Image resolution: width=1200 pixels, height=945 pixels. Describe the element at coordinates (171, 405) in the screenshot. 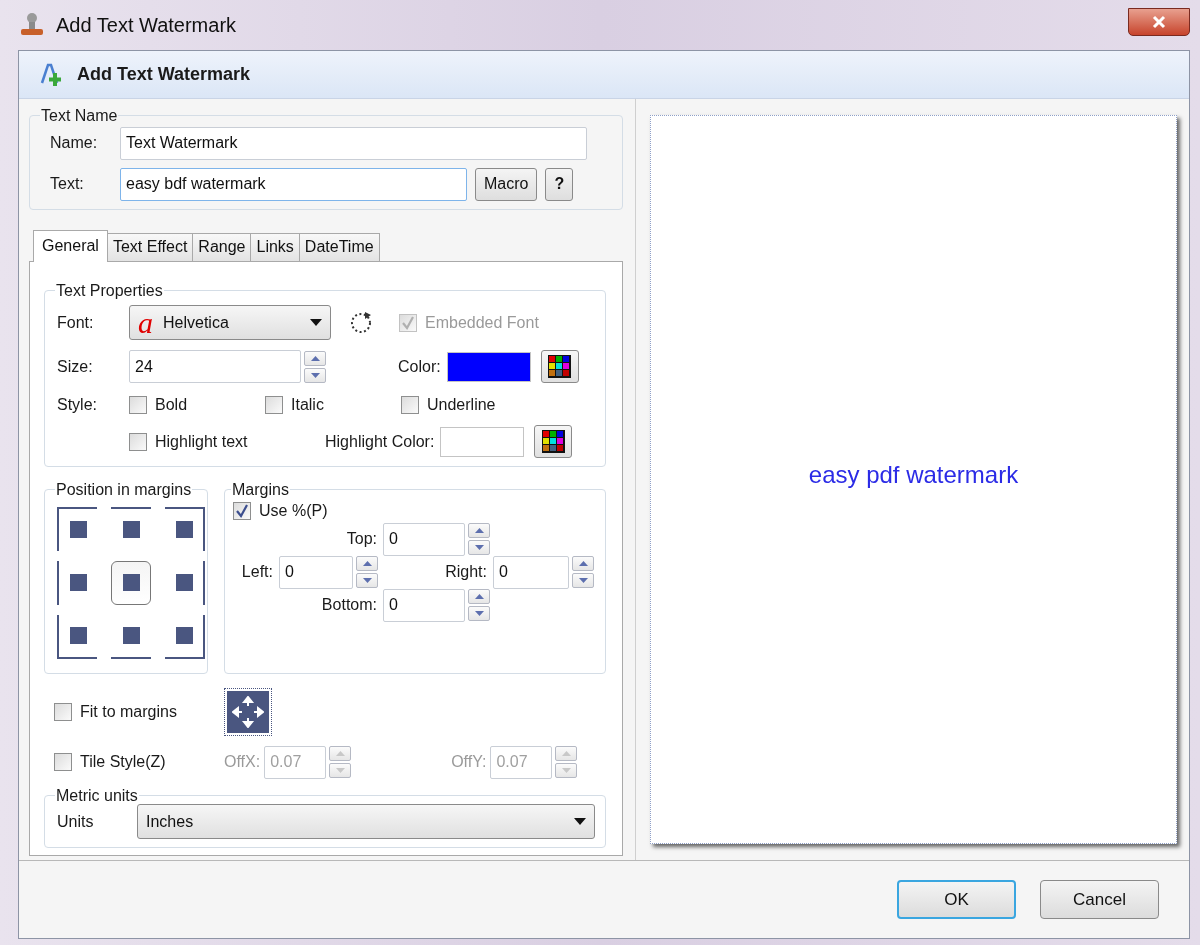

I see `checkbox-label: Bold` at that location.